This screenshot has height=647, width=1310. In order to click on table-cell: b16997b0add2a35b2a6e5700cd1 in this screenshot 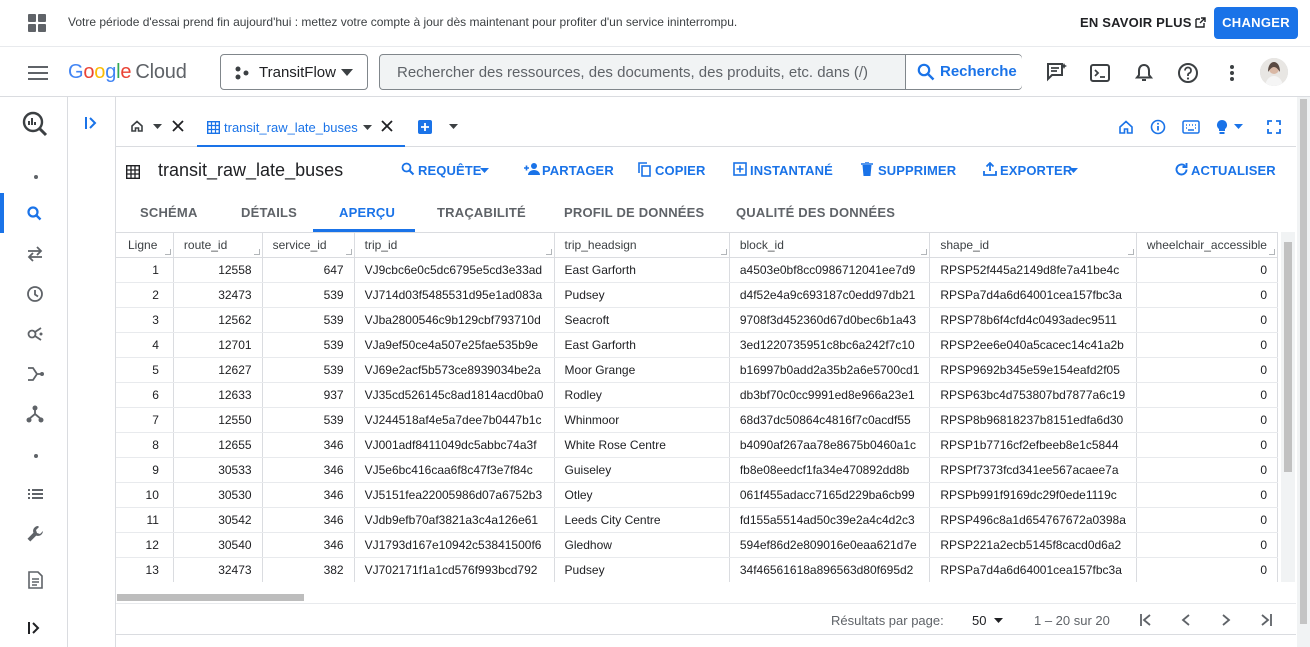, I will do `click(830, 370)`.